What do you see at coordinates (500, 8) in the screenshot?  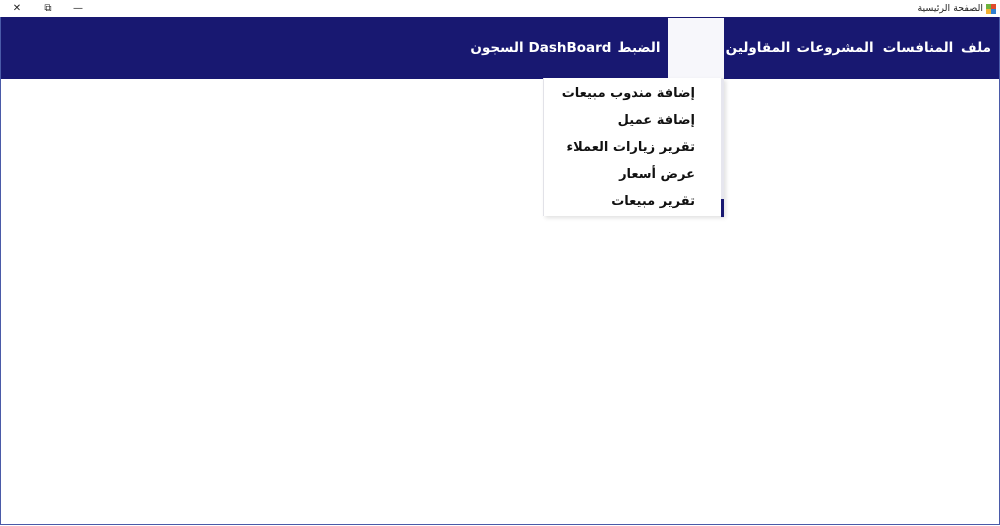 I see `title-bar: ✕ ⧉ — الصفحة الرئيسية` at bounding box center [500, 8].